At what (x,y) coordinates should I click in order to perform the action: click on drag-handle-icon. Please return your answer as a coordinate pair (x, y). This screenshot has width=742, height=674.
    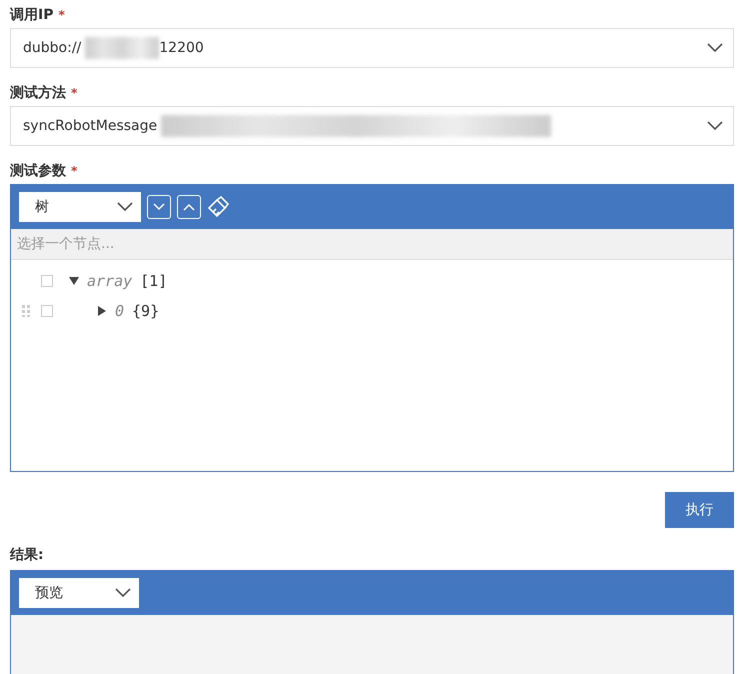
    Looking at the image, I should click on (26, 311).